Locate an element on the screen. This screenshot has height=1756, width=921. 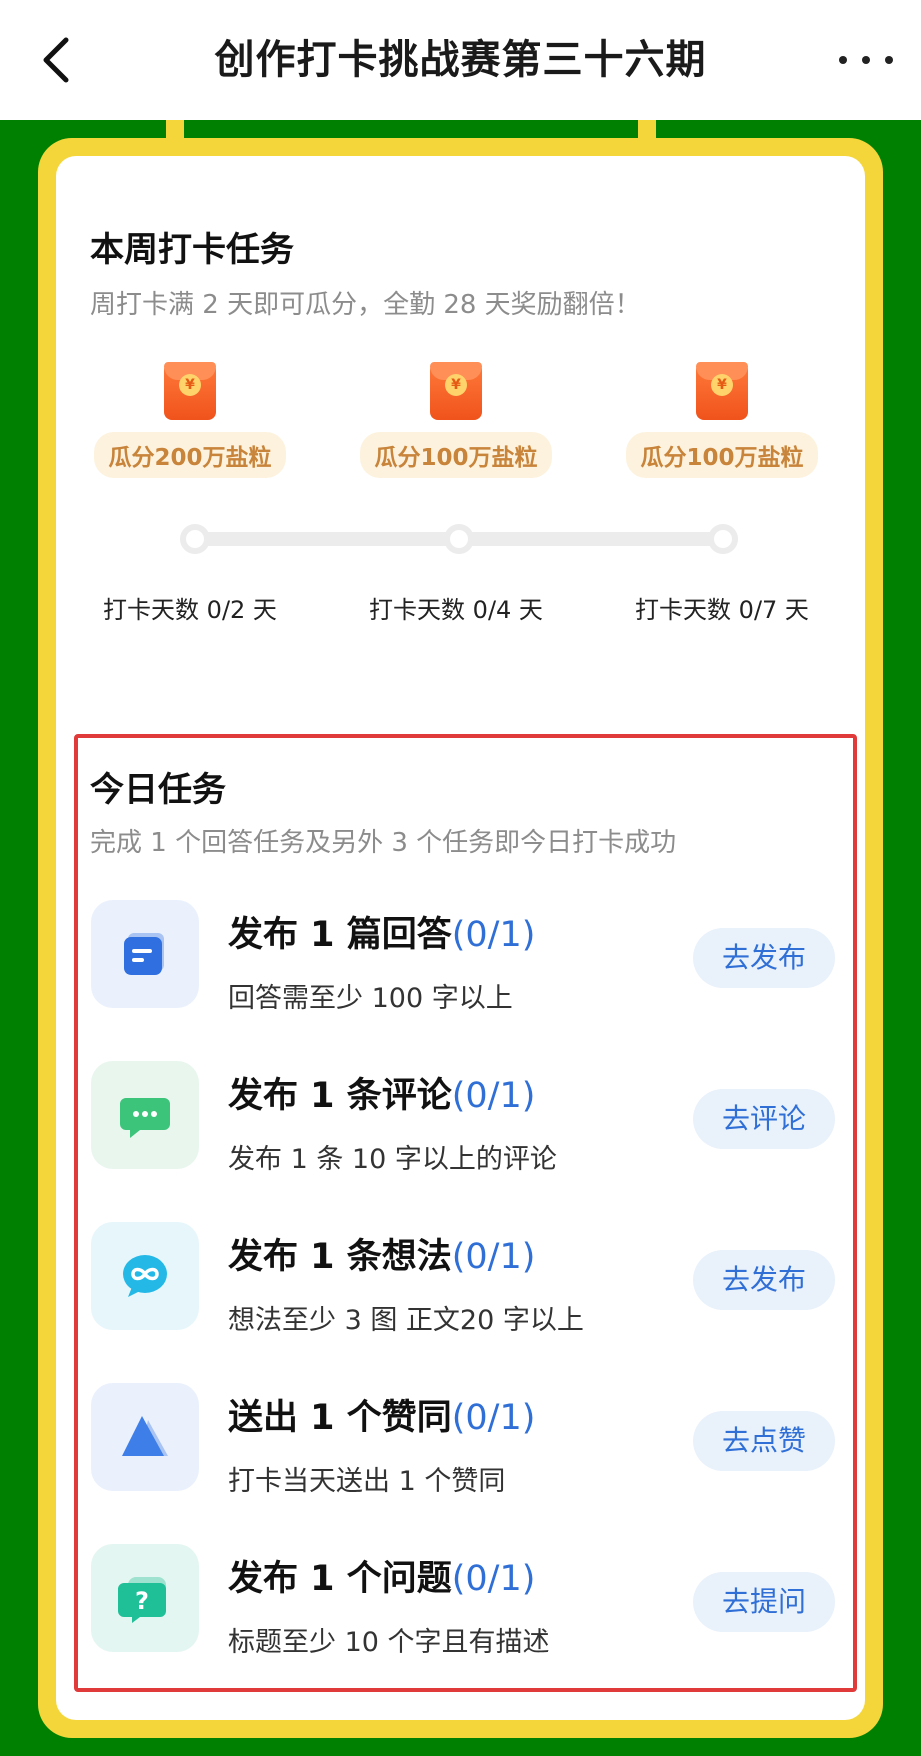
task-title: 送出 1 个赞同(0/1) is located at coordinates (382, 1418).